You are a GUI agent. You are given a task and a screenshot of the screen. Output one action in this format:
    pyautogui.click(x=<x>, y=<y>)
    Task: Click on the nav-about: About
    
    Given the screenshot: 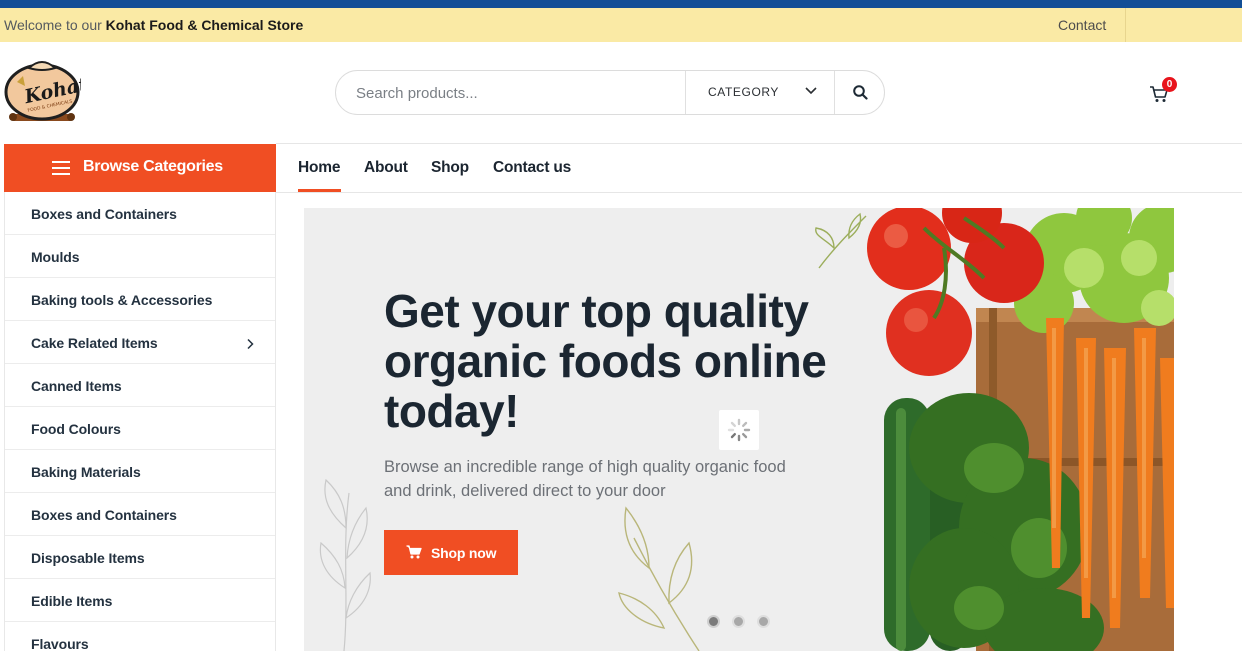 What is the action you would take?
    pyautogui.click(x=386, y=168)
    